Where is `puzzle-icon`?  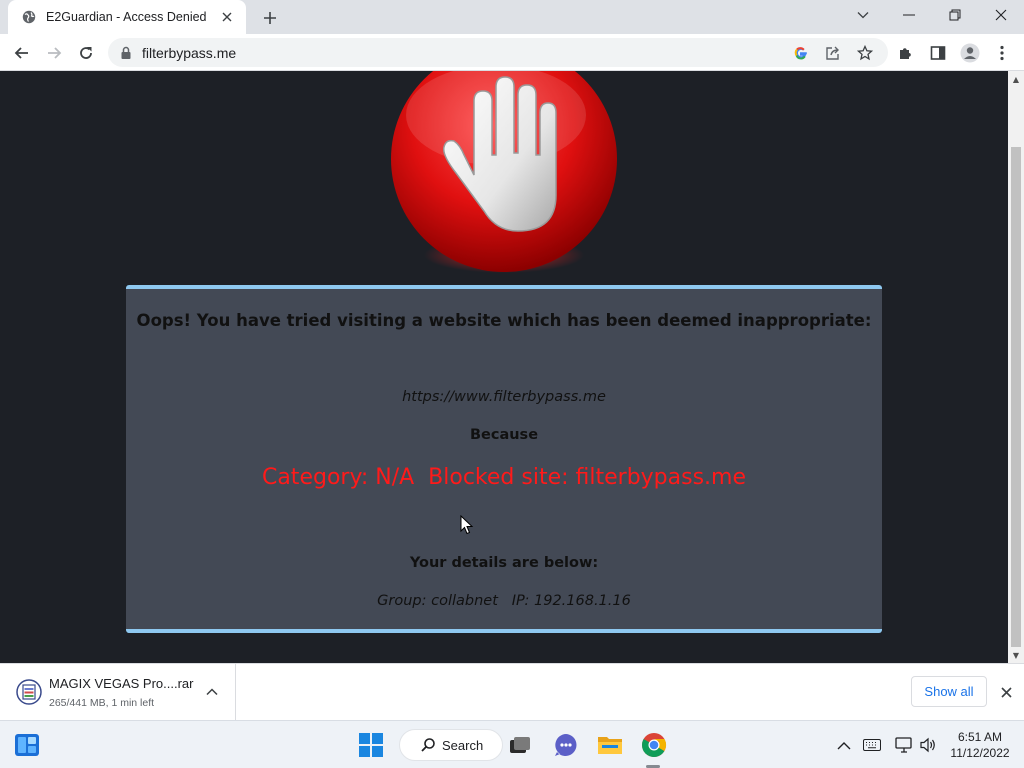
puzzle-icon is located at coordinates (905, 53).